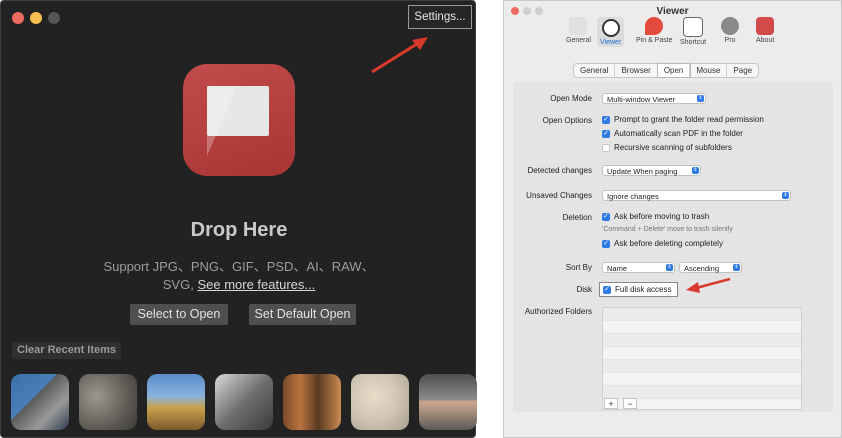  What do you see at coordinates (611, 403) in the screenshot?
I see `add-folder-button: +` at bounding box center [611, 403].